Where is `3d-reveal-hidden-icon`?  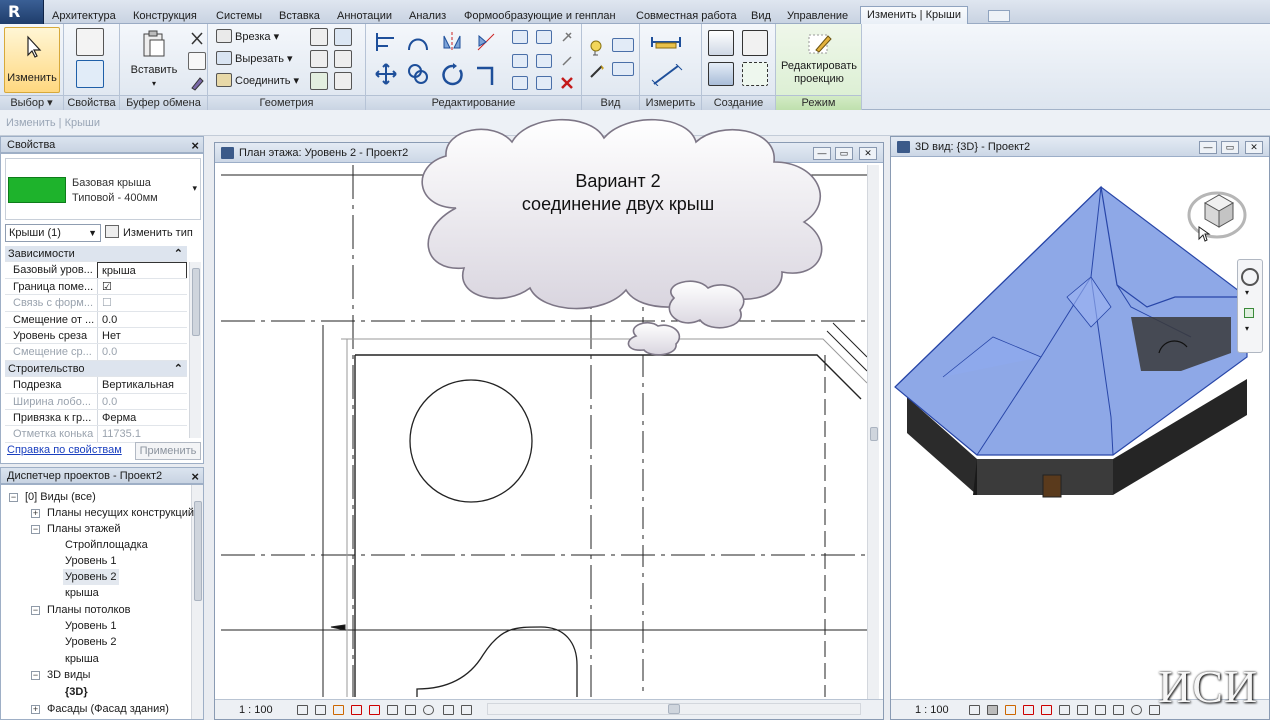 3d-reveal-hidden-icon is located at coordinates (1136, 710).